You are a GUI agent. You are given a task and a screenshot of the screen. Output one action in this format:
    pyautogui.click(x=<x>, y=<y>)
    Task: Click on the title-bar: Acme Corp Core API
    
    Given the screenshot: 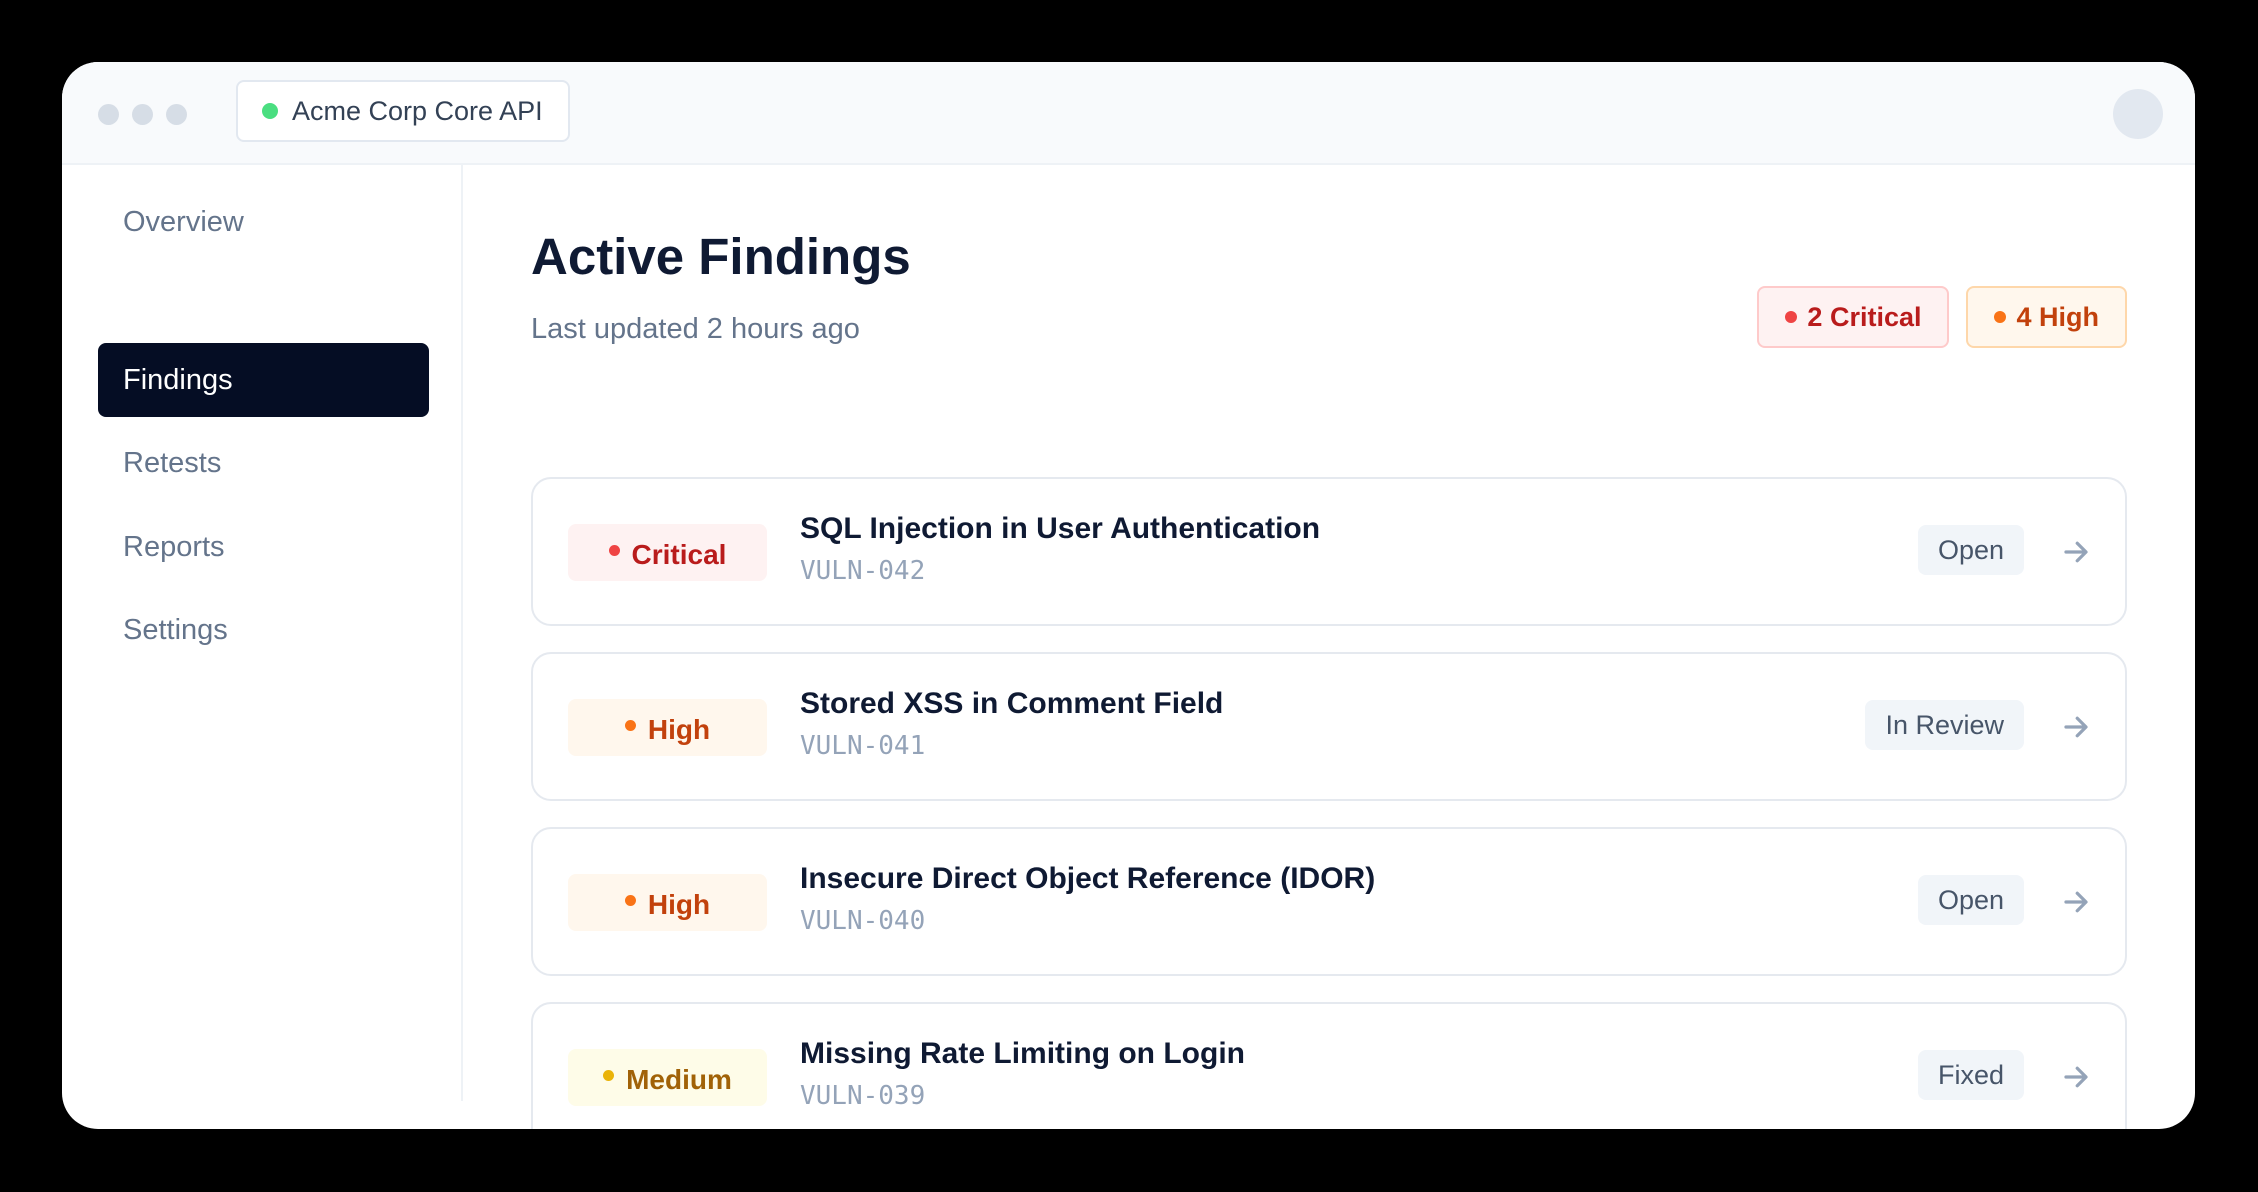 What is the action you would take?
    pyautogui.click(x=1128, y=113)
    